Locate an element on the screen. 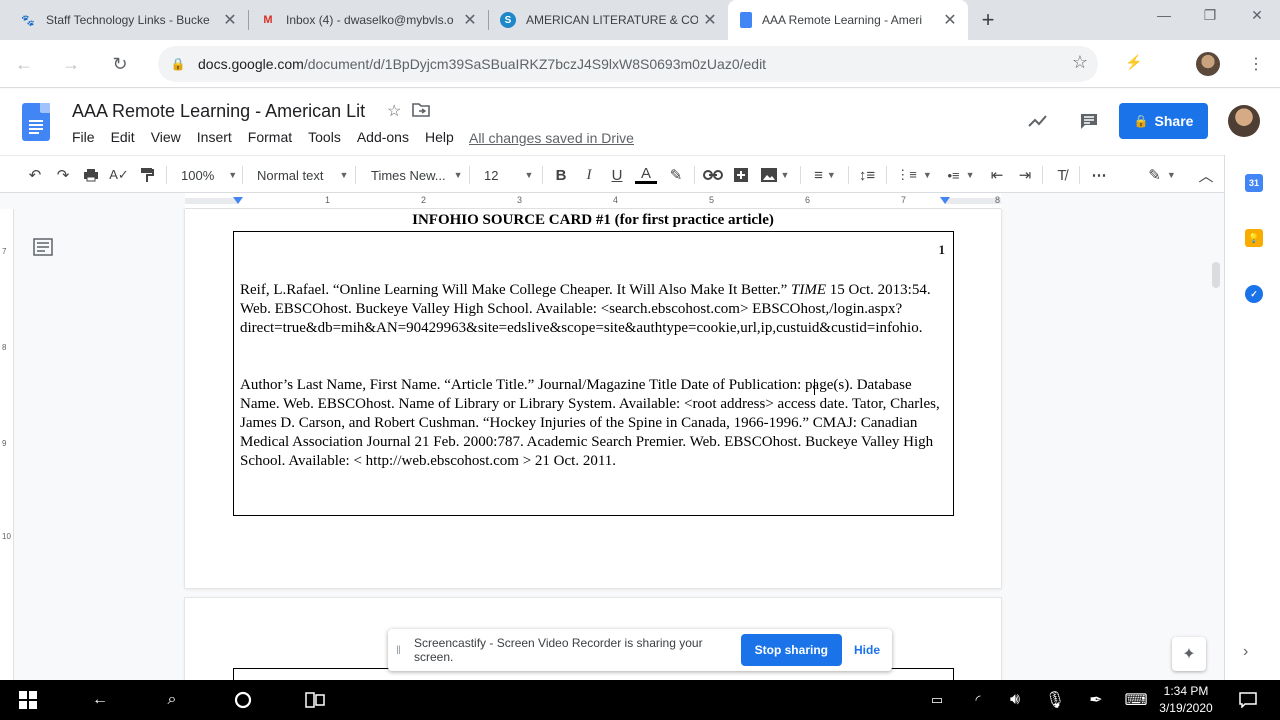 The width and height of the screenshot is (1280, 720). forward-arrow-icon: → is located at coordinates (71, 64).